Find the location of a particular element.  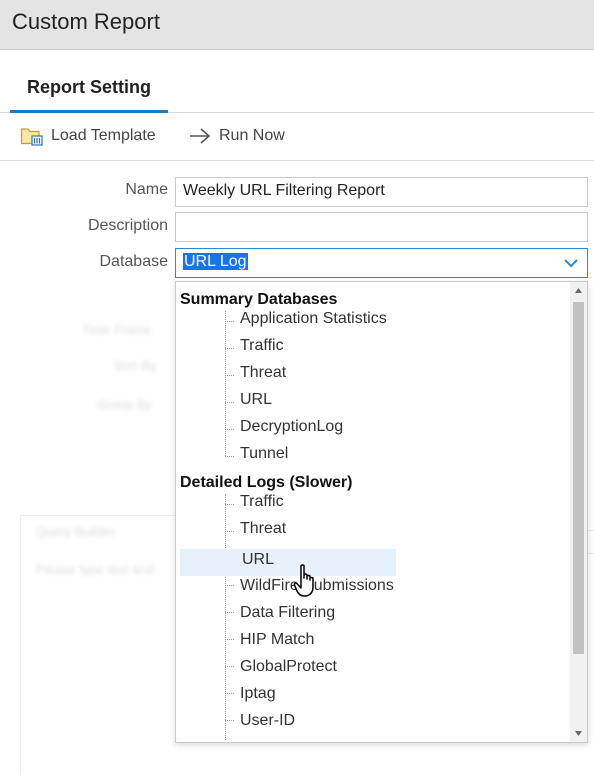

tab-label: Report Setting is located at coordinates (89, 87).